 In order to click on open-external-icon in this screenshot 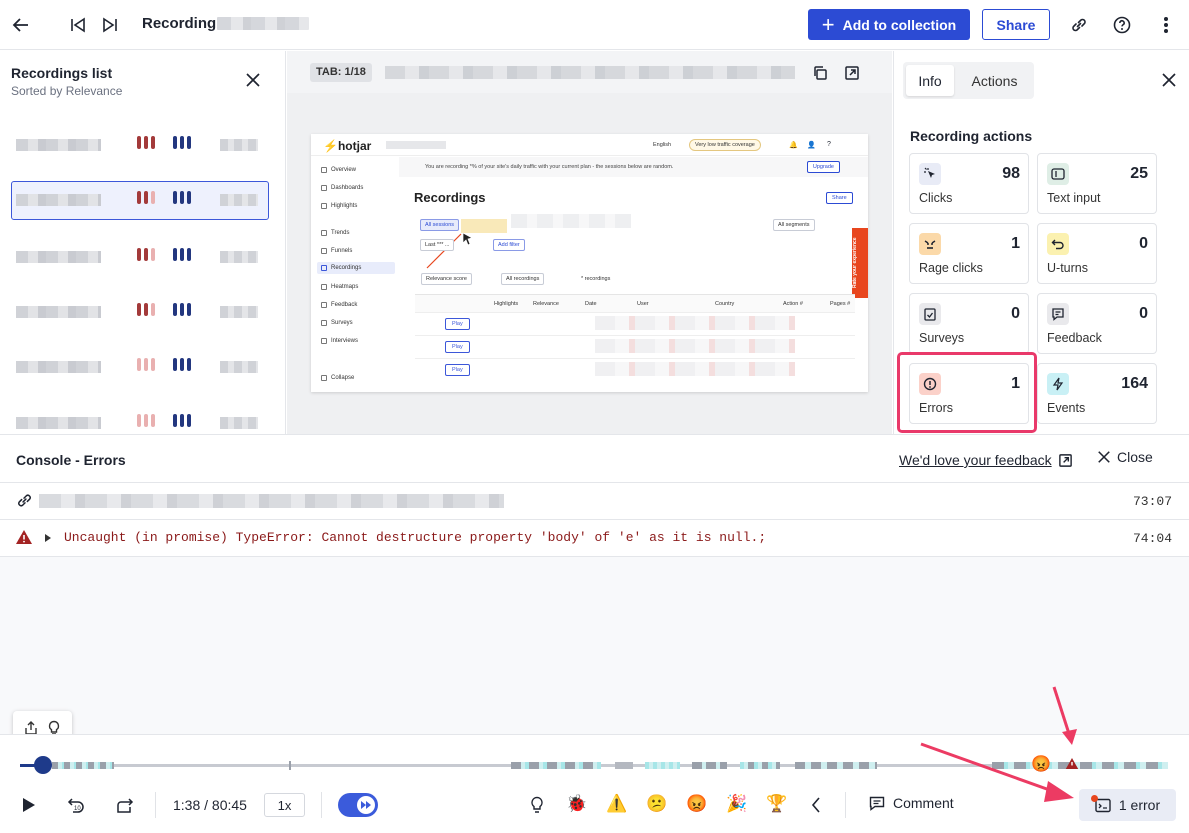, I will do `click(852, 73)`.